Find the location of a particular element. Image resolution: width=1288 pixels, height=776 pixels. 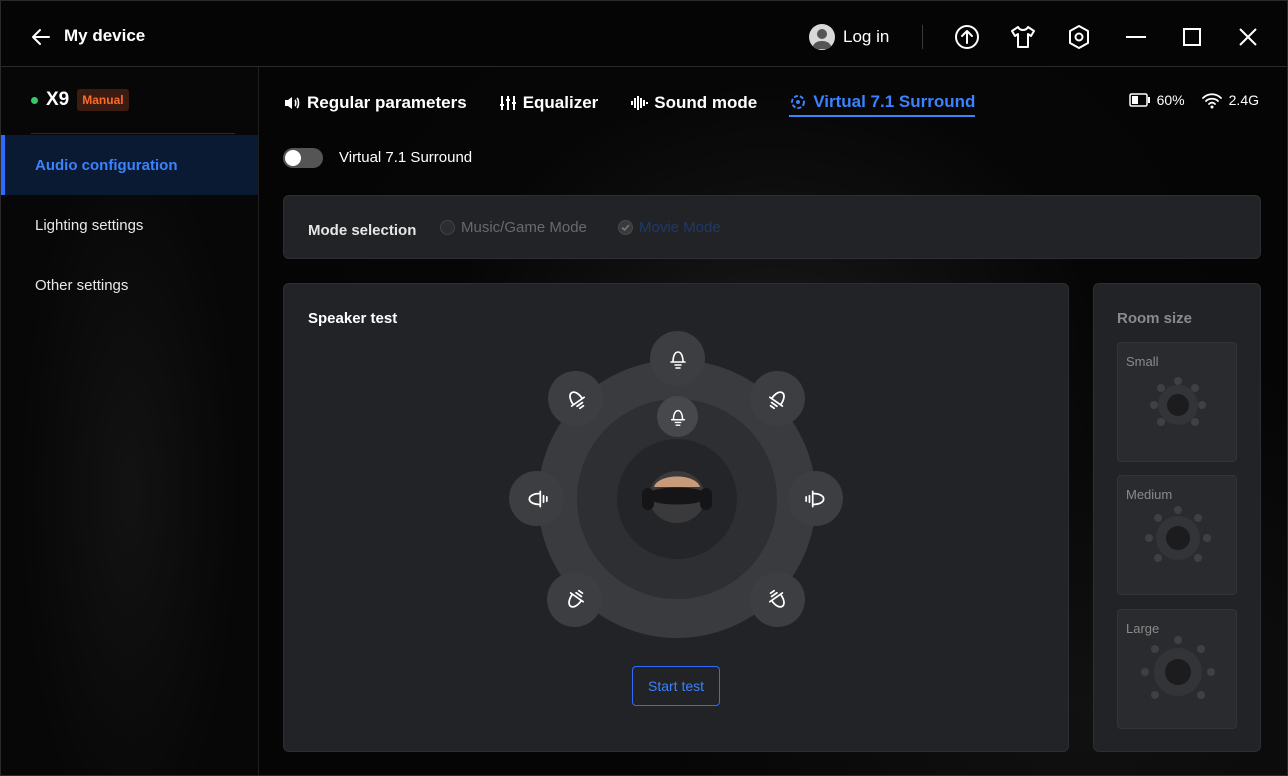

tab-regular-parameters: Regular parameters is located at coordinates (375, 103).